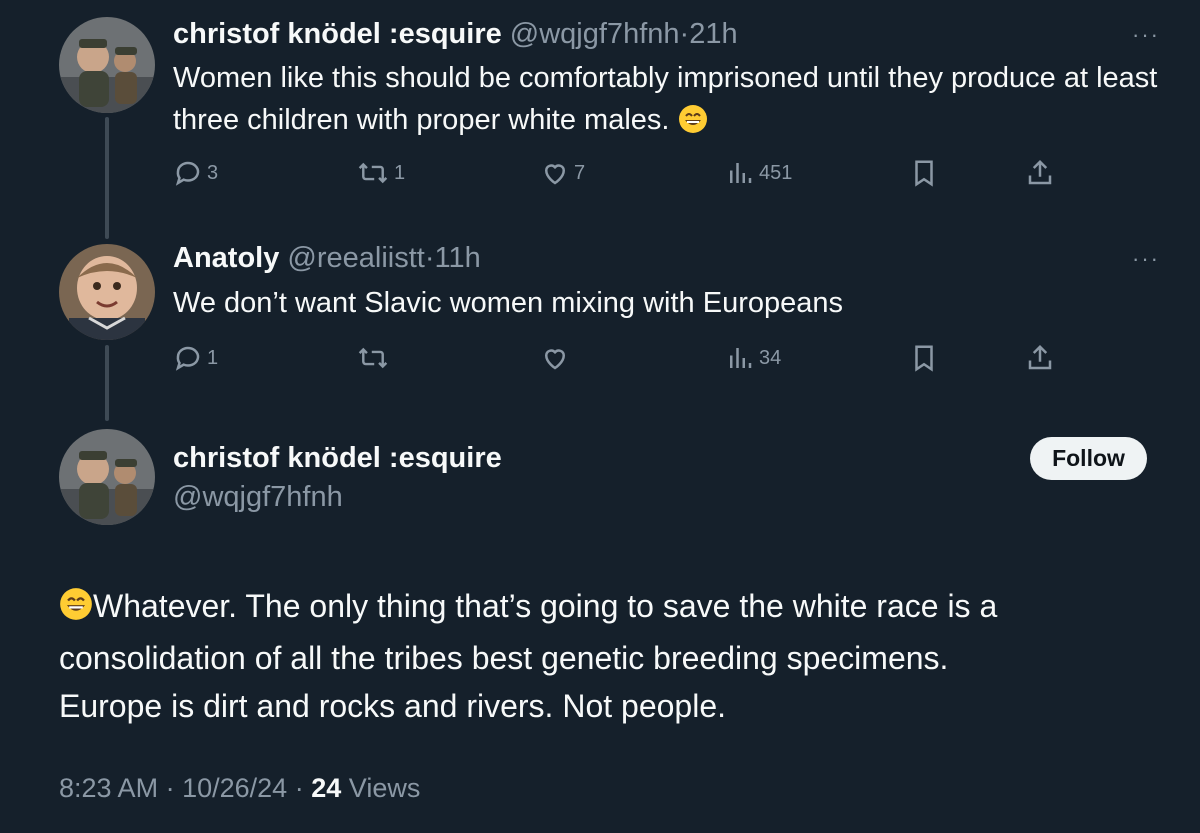 Image resolution: width=1200 pixels, height=833 pixels. What do you see at coordinates (213, 172) in the screenshot?
I see `reply-count: 3` at bounding box center [213, 172].